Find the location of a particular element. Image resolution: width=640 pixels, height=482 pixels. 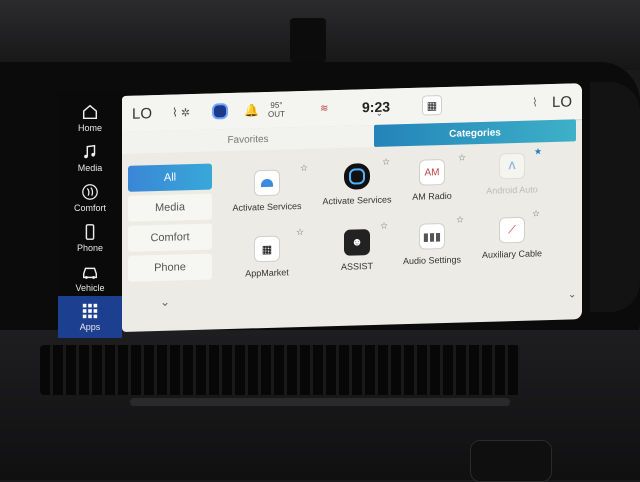

wifi-icon: ≋ is located at coordinates (324, 108).